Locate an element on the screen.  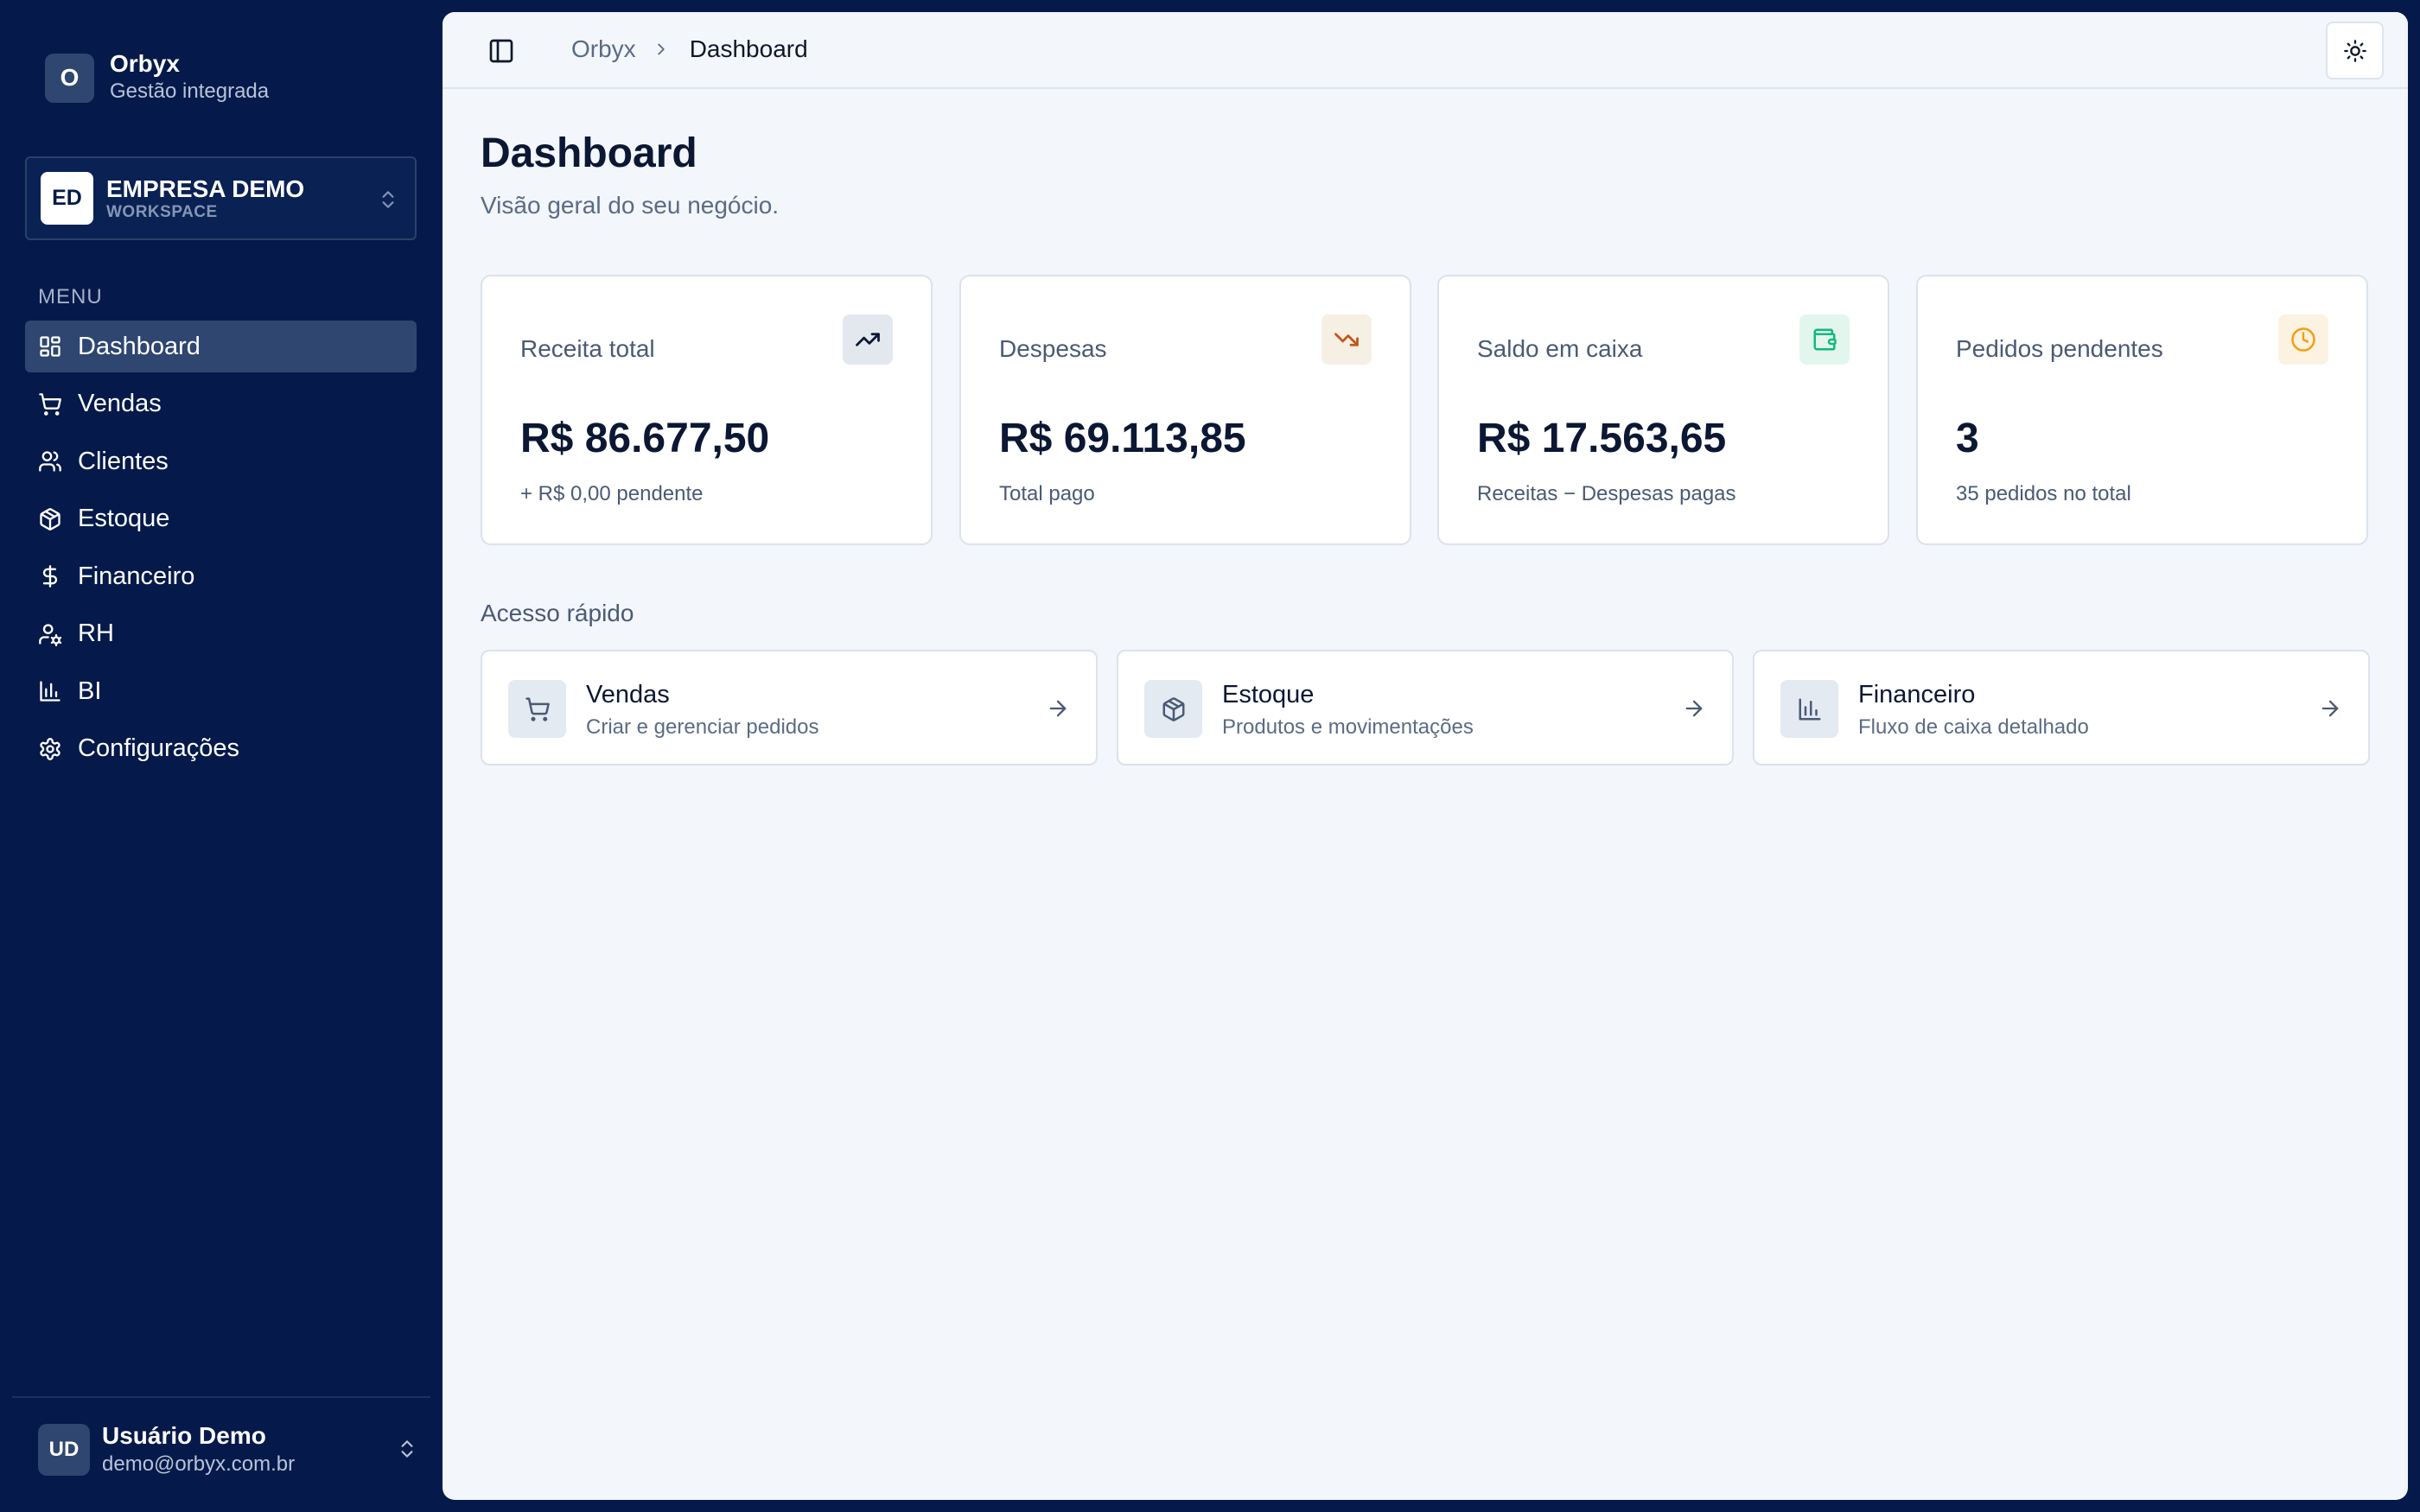
quick-link-title: Estoque is located at coordinates (1268, 694).